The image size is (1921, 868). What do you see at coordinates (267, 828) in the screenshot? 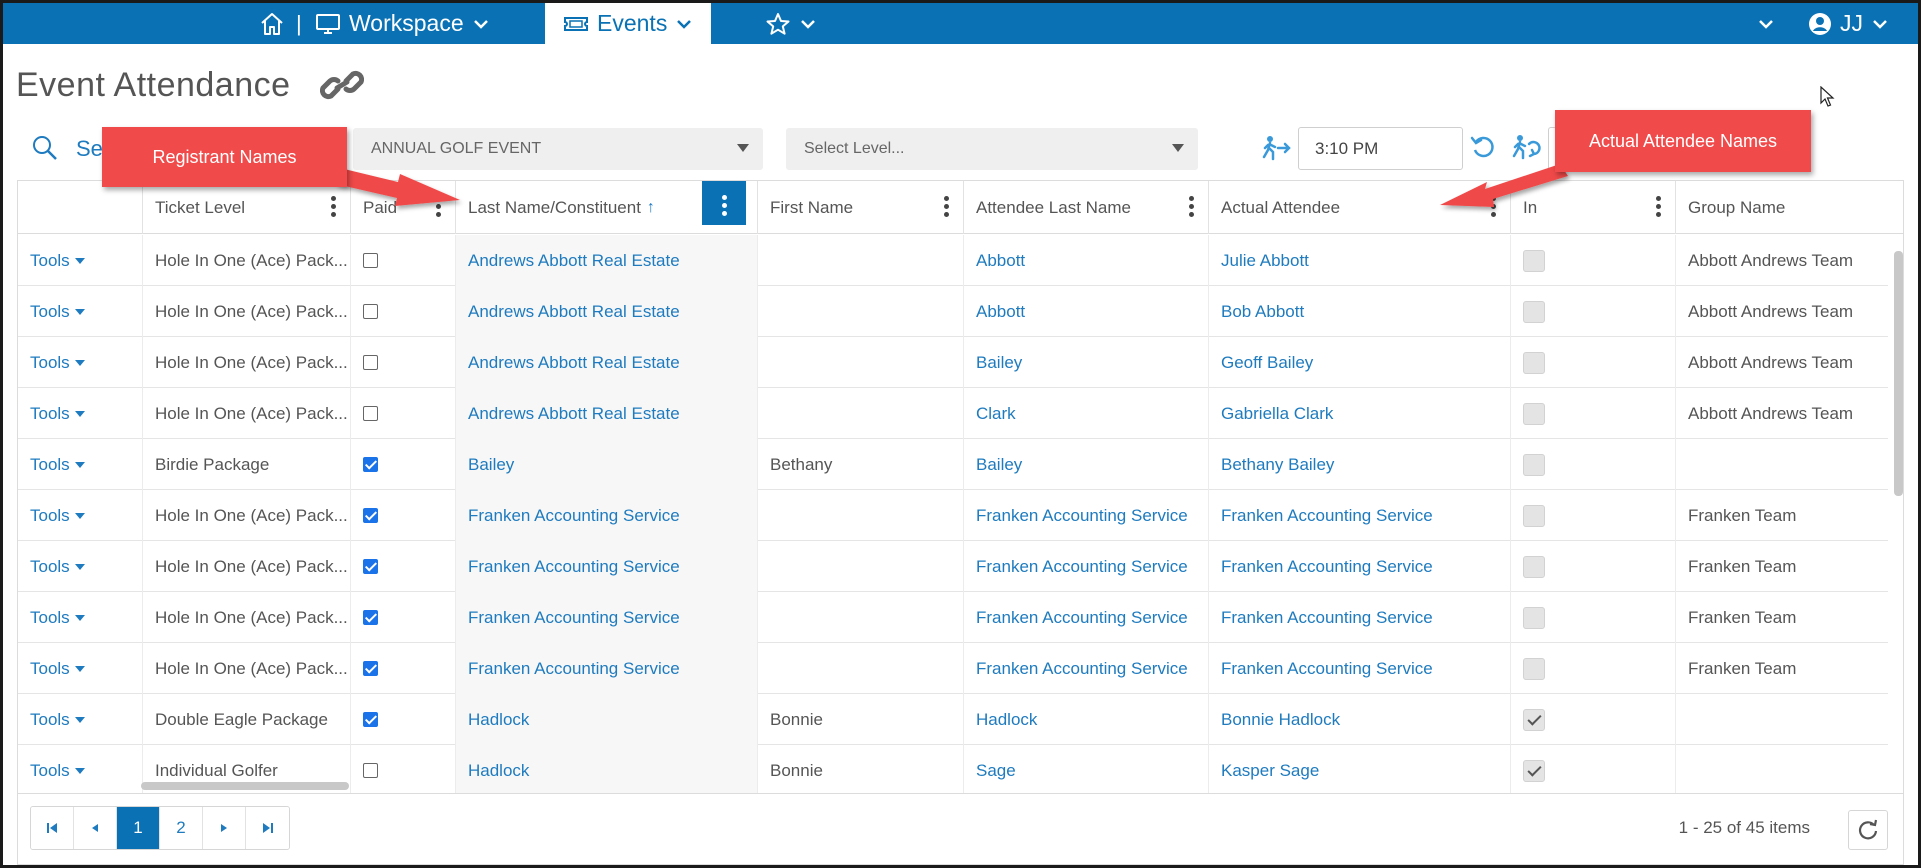
I see `last-page-button` at bounding box center [267, 828].